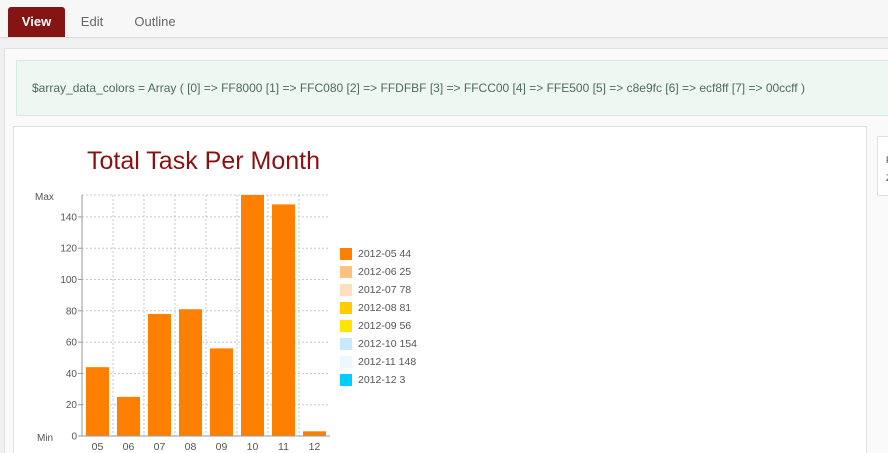 This screenshot has height=453, width=888. I want to click on legend-item: 2012-09 56, so click(378, 326).